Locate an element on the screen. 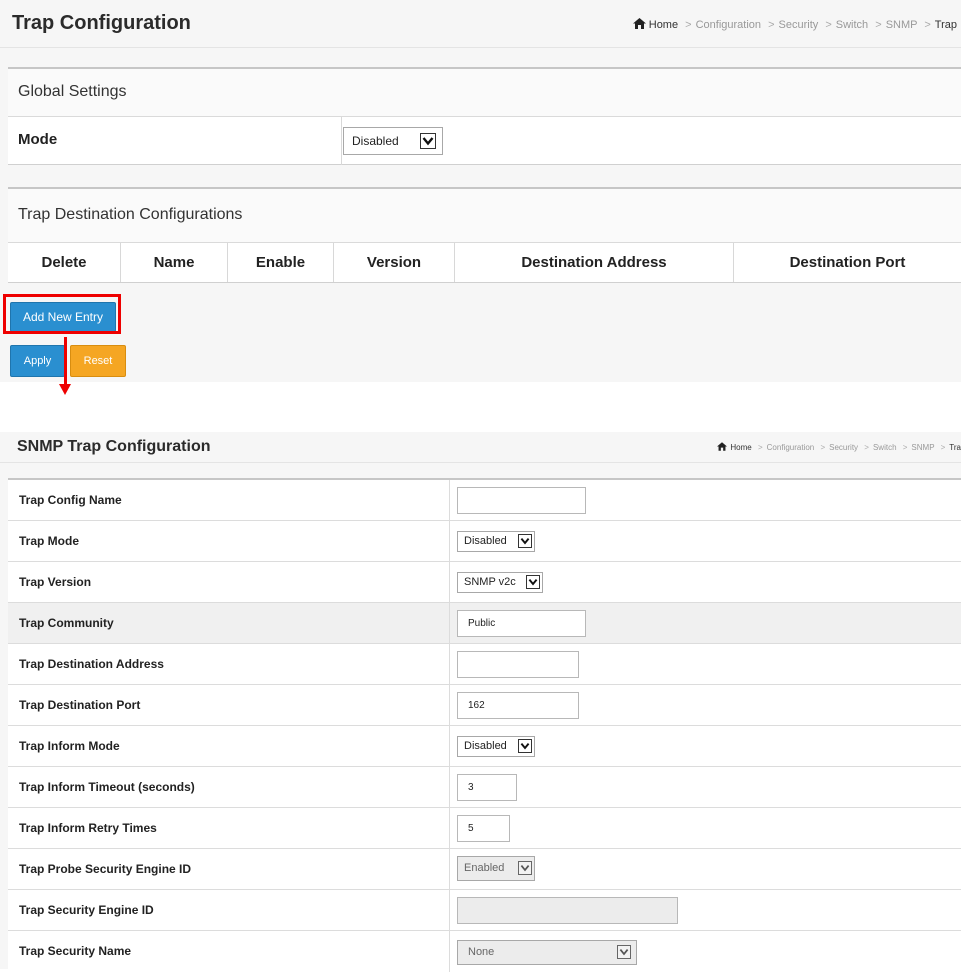  trap-config-name-input is located at coordinates (521, 500).